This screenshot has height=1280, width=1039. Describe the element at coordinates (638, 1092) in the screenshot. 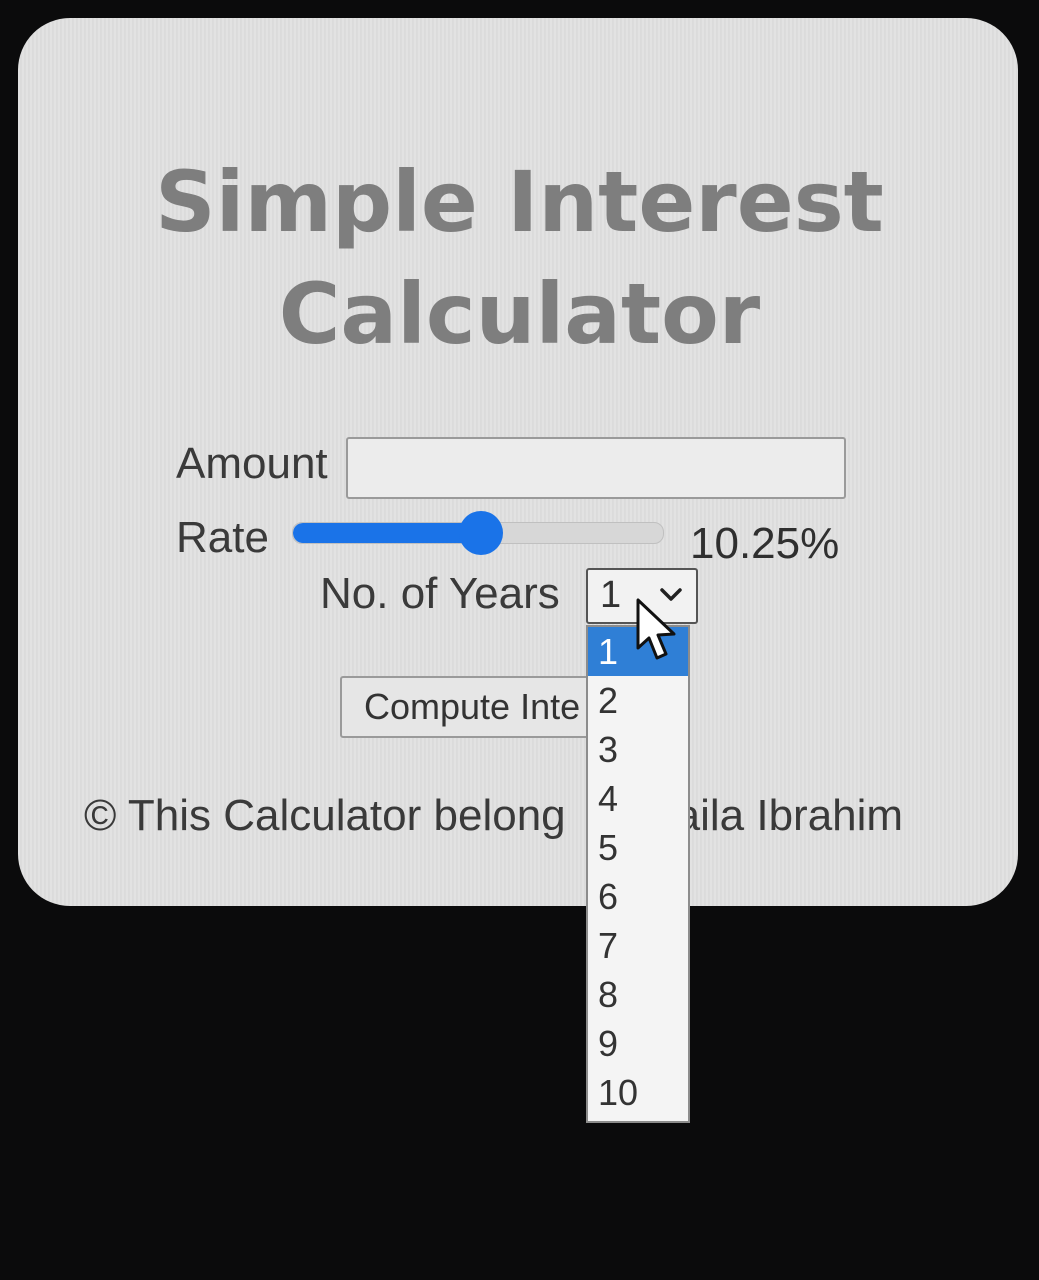

I see `years-option: 10` at that location.